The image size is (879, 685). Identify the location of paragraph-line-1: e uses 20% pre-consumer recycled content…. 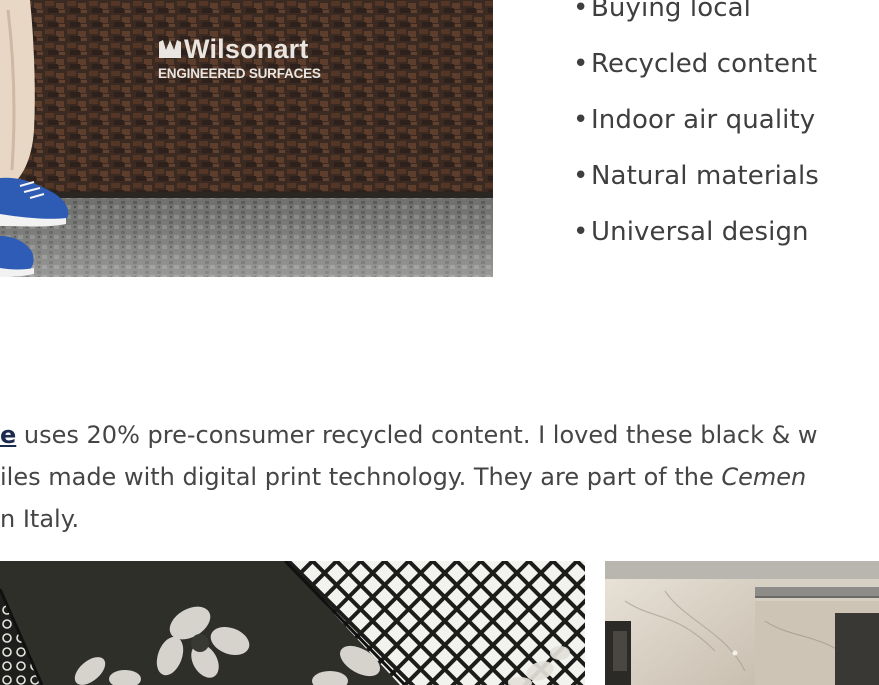
(409, 435).